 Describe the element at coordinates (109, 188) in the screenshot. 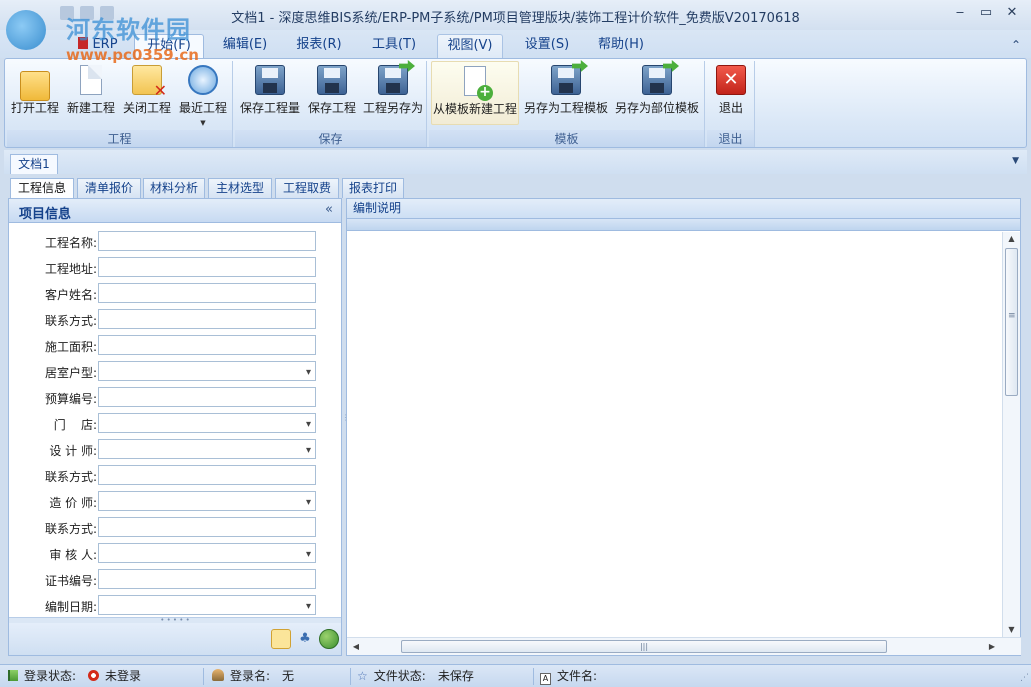

I see `tab-bill-quote: 清单报价` at that location.